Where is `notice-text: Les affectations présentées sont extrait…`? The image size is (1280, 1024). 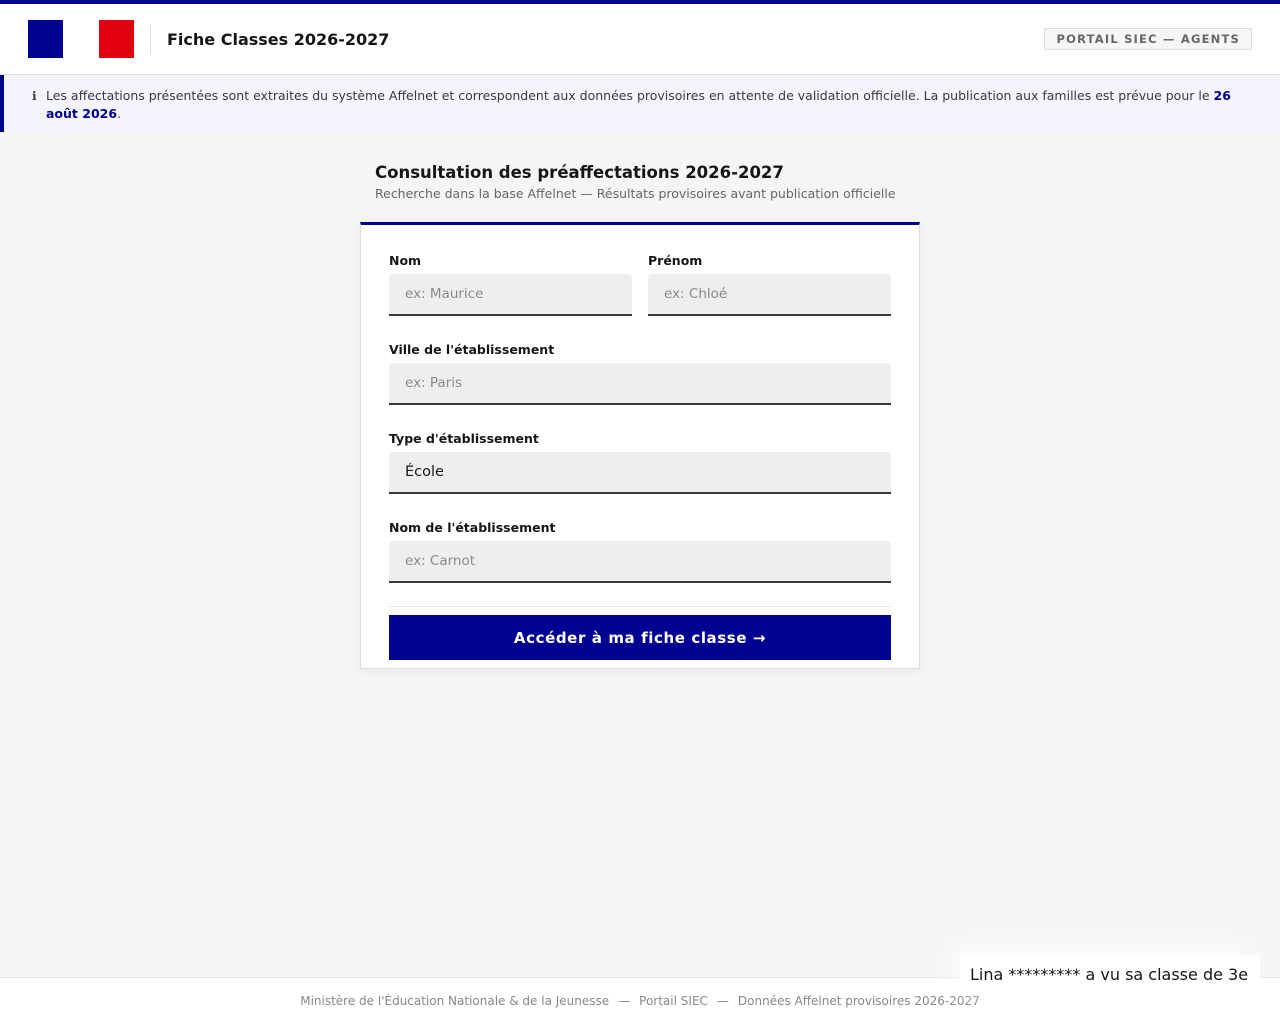
notice-text: Les affectations présentées sont extrait… is located at coordinates (651, 109).